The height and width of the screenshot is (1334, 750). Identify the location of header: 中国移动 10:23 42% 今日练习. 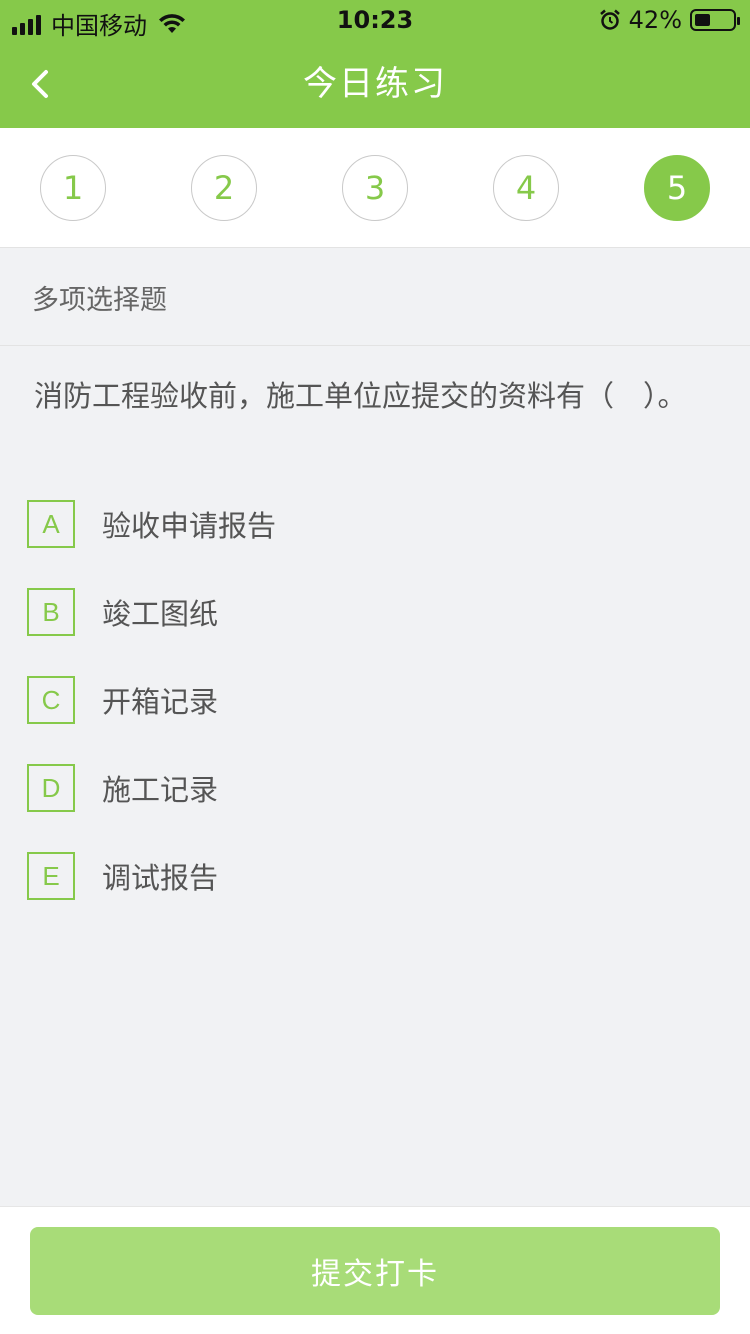
(375, 64).